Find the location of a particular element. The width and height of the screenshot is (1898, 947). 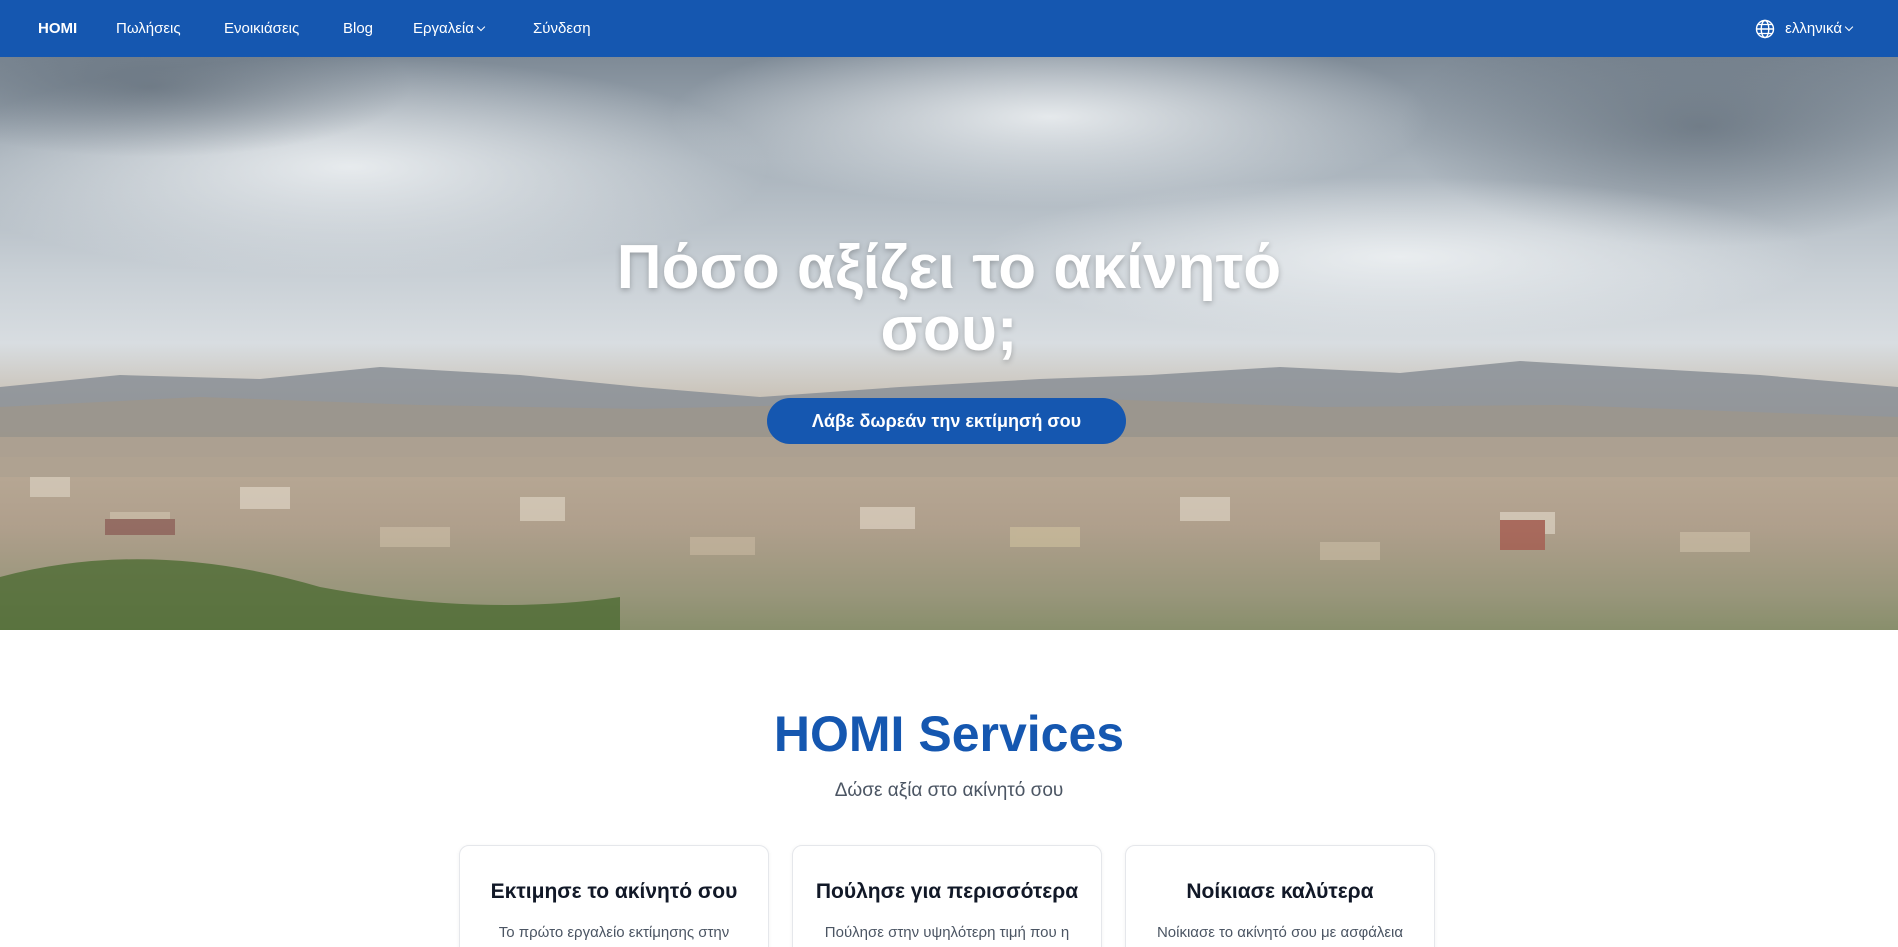

hero-title-line-2: σου; is located at coordinates (949, 329).